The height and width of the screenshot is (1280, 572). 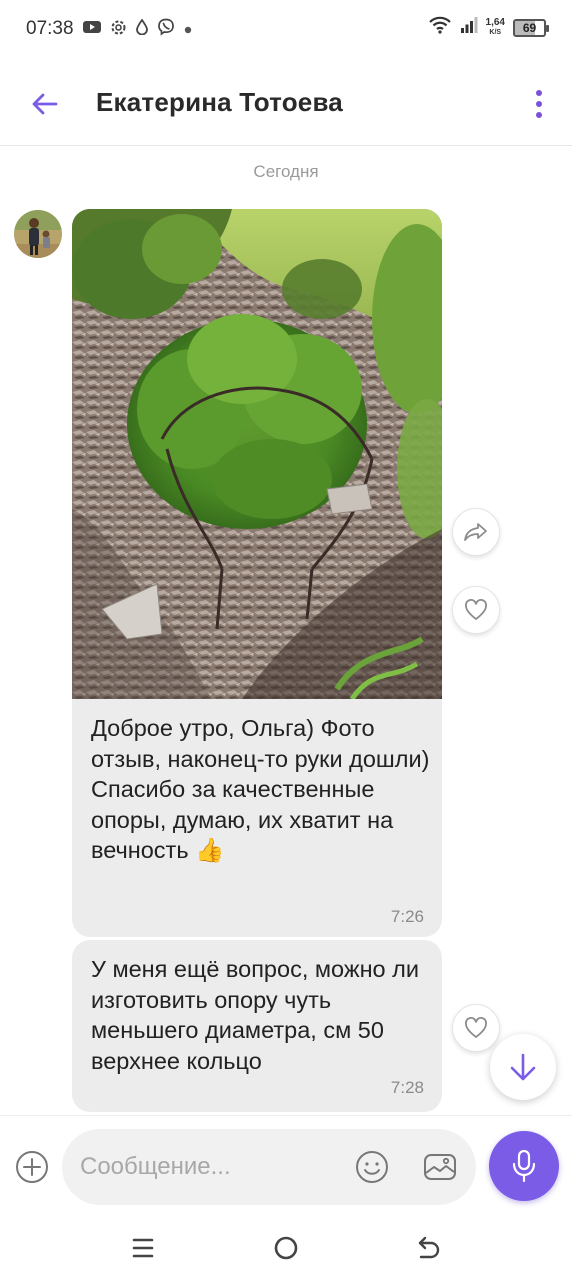 I want to click on status-time: 07:38, so click(x=50, y=28).